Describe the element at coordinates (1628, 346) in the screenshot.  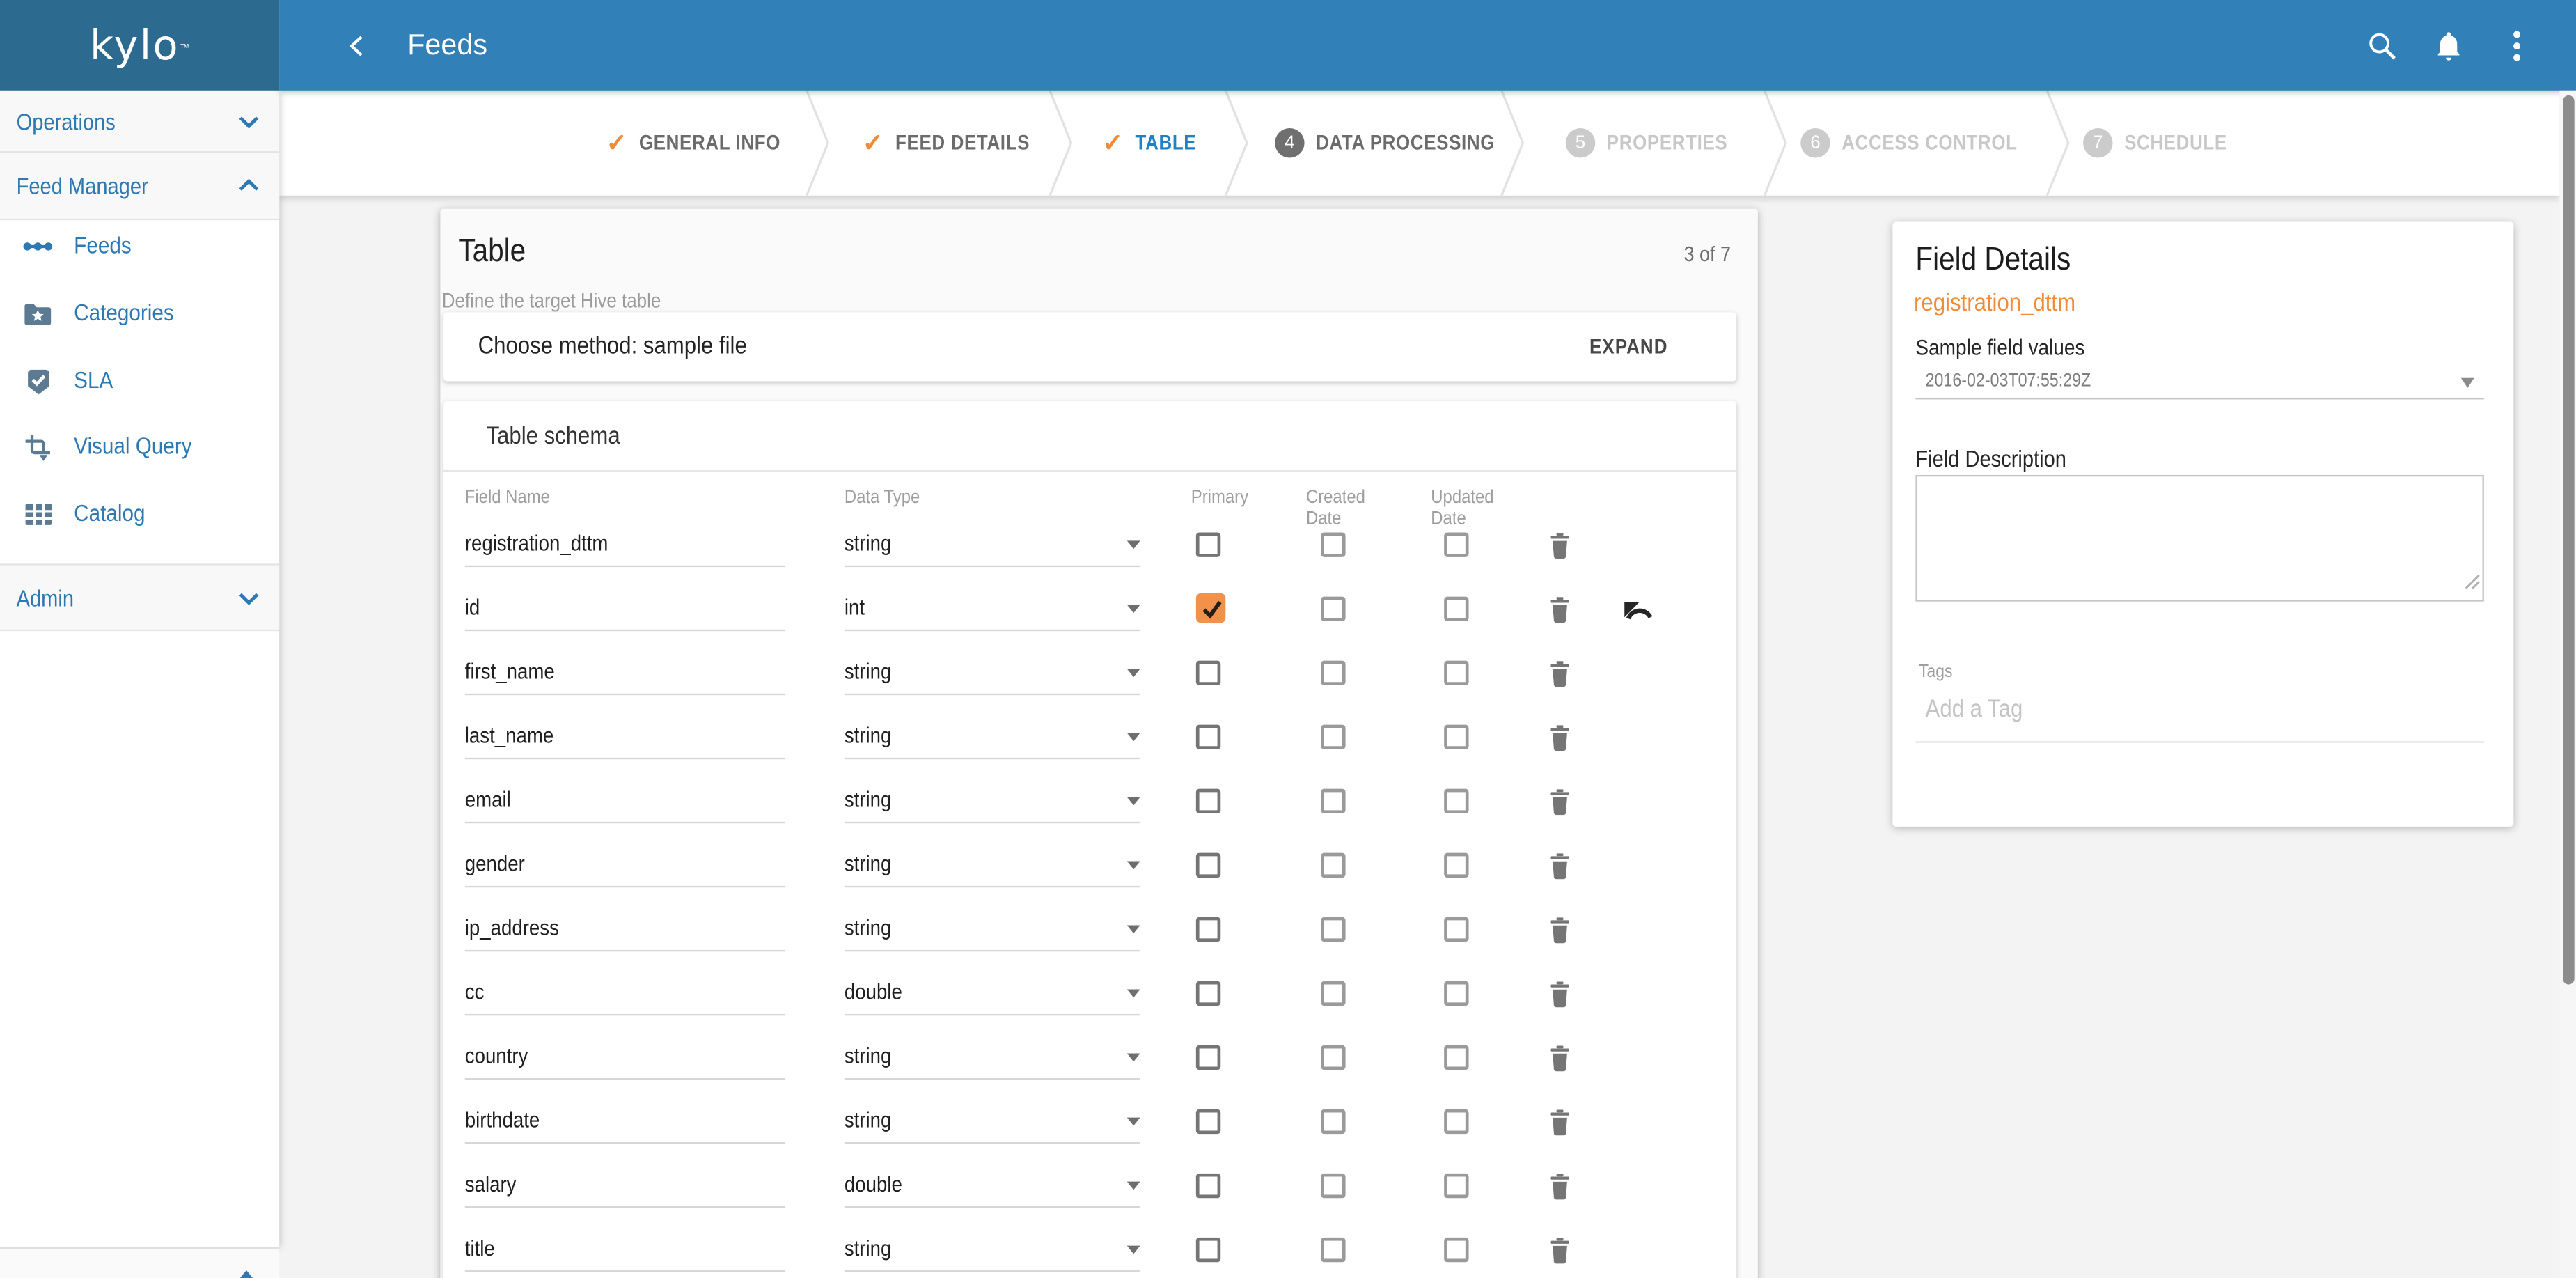
I see `expand-button: EXPAND` at that location.